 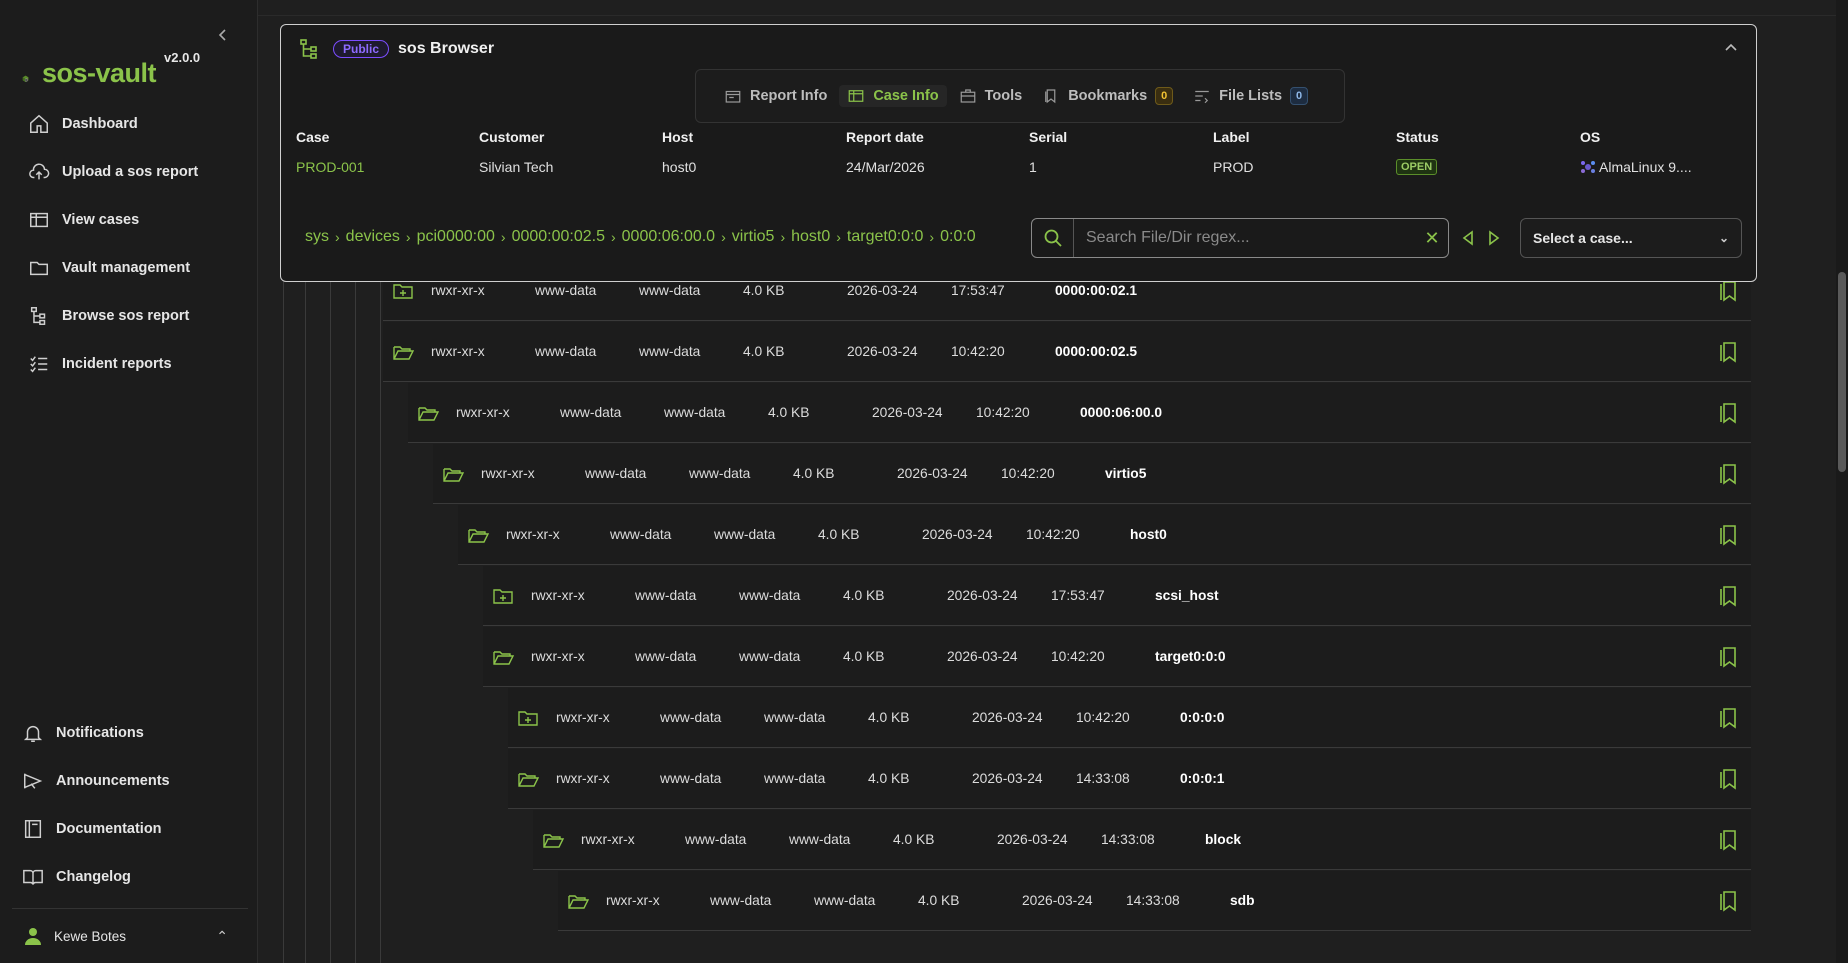 What do you see at coordinates (39, 364) in the screenshot?
I see `checklist-icon` at bounding box center [39, 364].